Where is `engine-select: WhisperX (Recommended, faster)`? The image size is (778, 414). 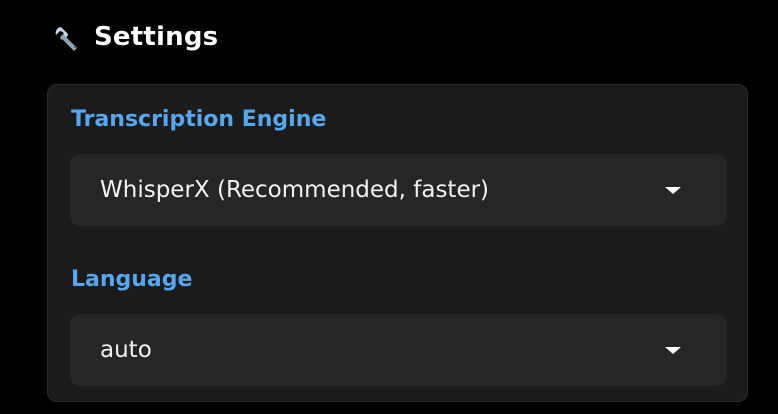 engine-select: WhisperX (Recommended, faster) is located at coordinates (398, 190).